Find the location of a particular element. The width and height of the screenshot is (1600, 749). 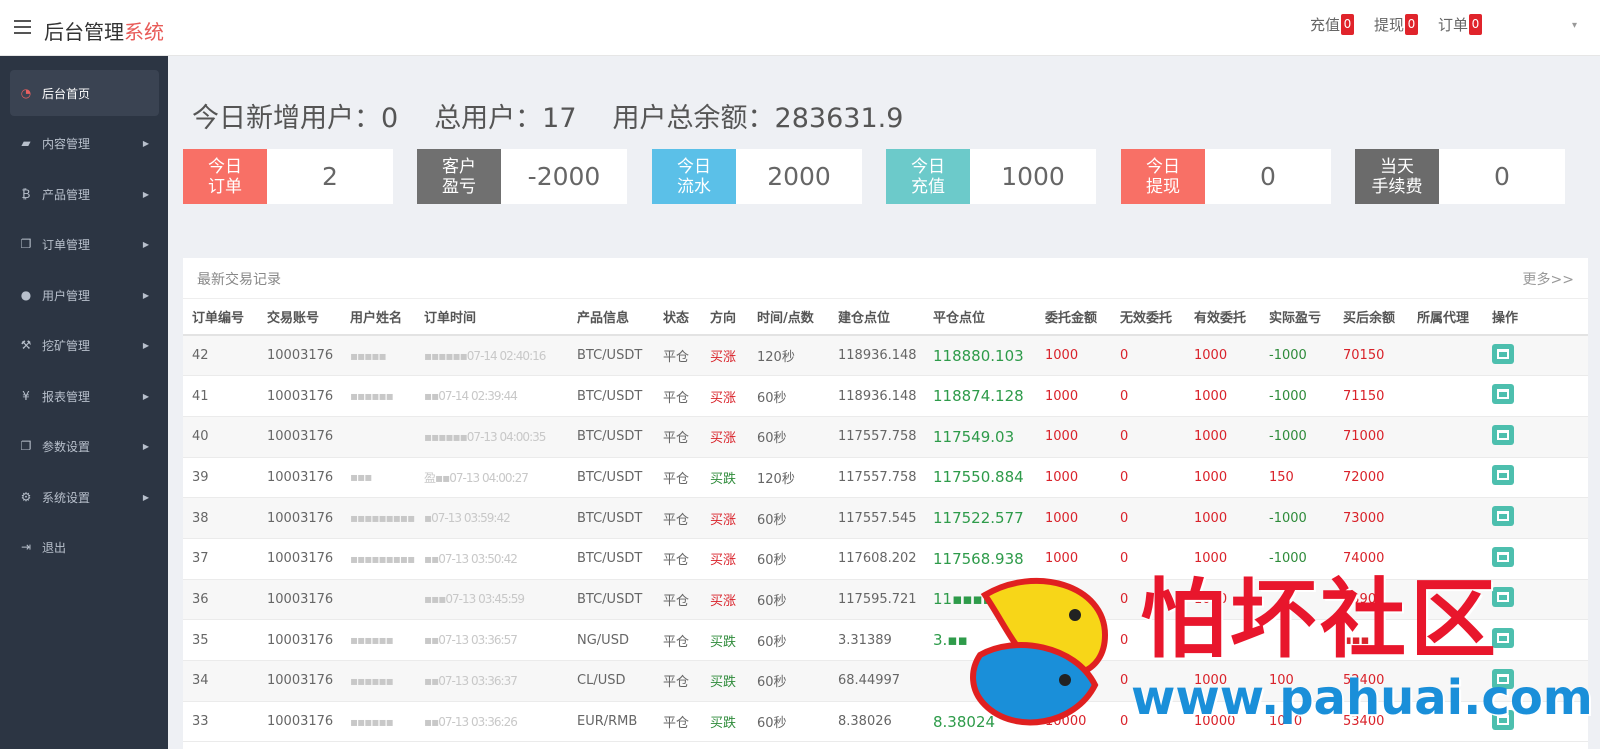

table-cell: ▪▪▪ is located at coordinates (1371, 640).